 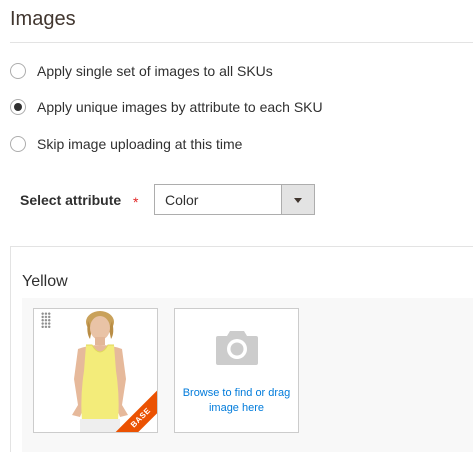 I want to click on drag-handle-icon, so click(x=46, y=320).